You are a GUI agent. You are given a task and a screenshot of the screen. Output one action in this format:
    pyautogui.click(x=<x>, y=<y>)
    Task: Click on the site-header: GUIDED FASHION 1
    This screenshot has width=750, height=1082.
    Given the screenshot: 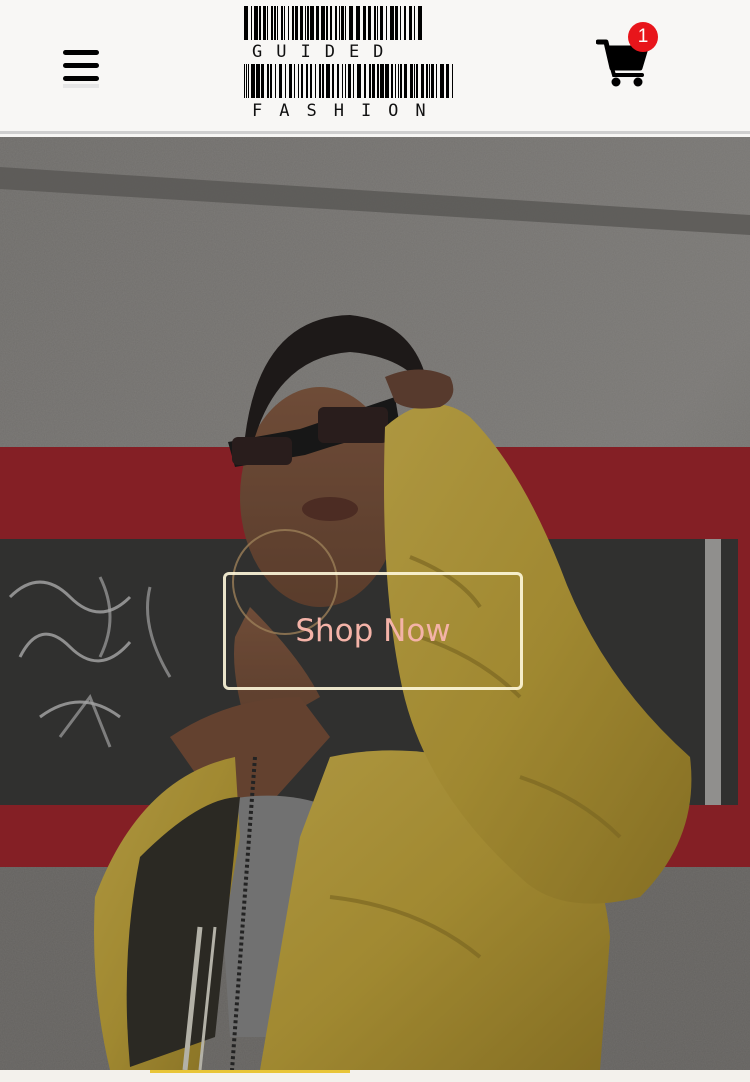 What is the action you would take?
    pyautogui.click(x=375, y=67)
    